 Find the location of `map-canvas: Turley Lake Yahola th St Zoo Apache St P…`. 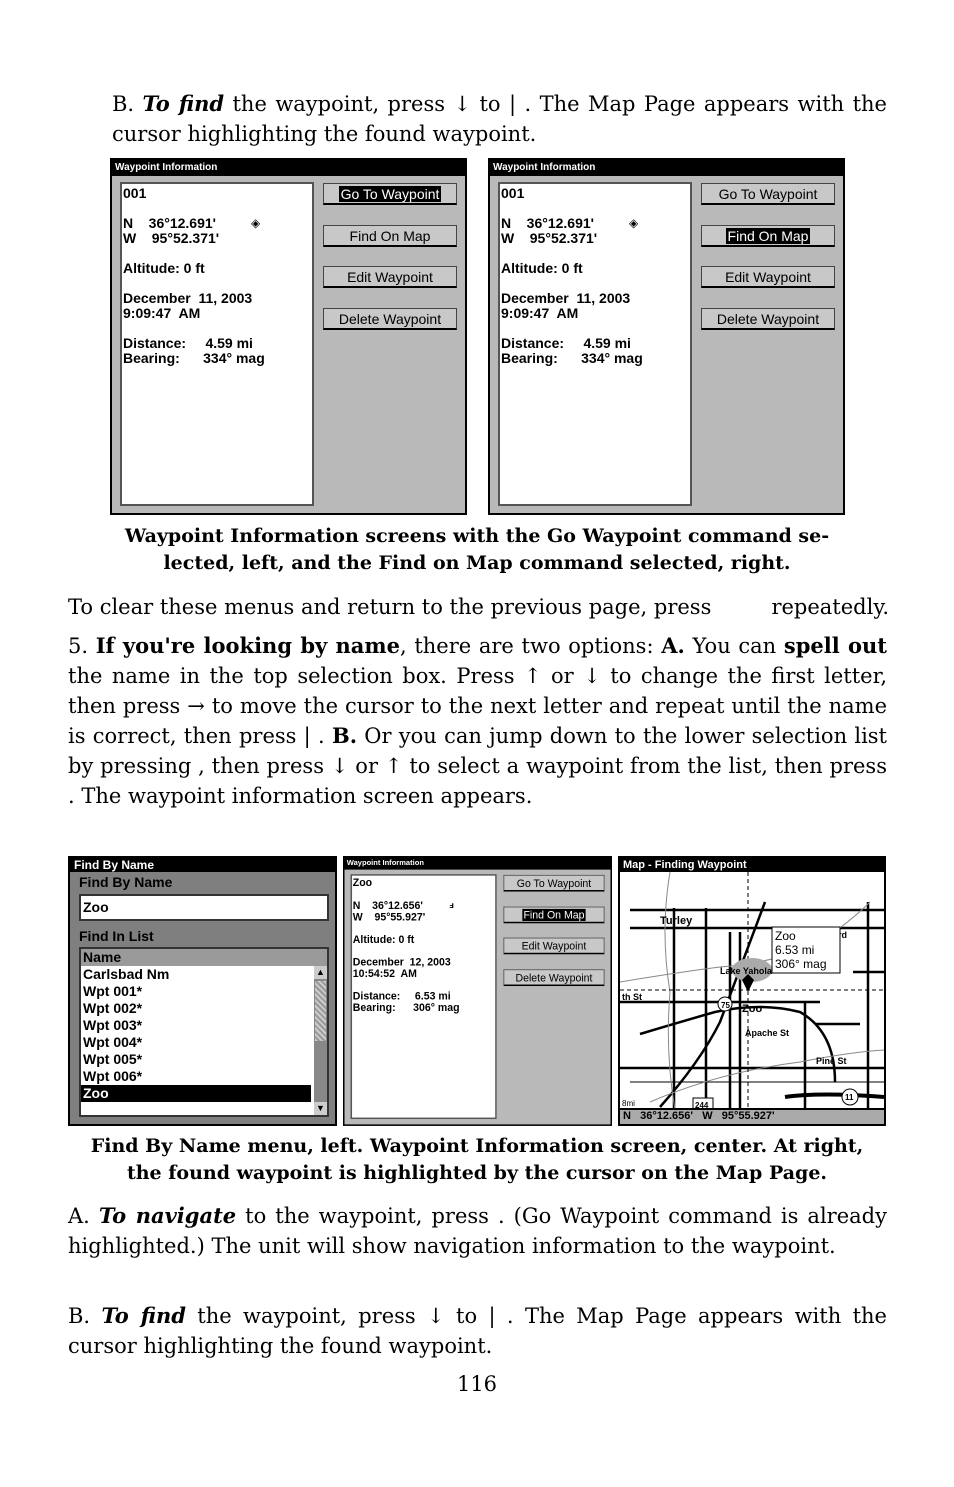

map-canvas: Turley Lake Yahola th St Zoo Apache St P… is located at coordinates (752, 991).